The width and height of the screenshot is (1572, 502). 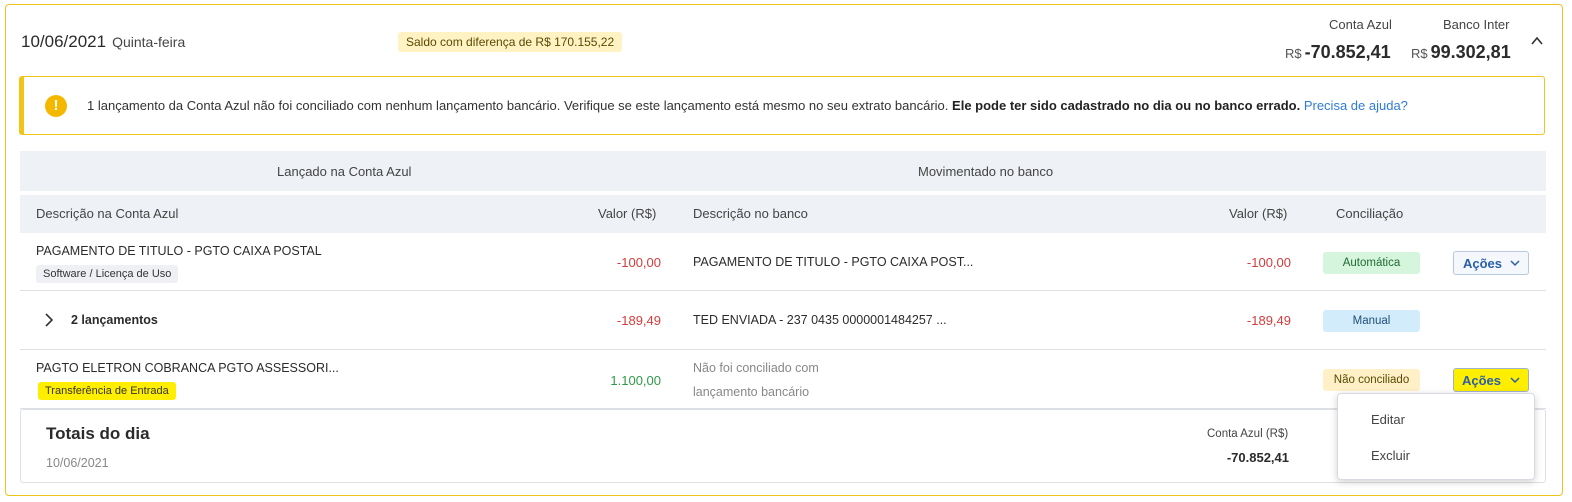 What do you see at coordinates (638, 262) in the screenshot?
I see `row-value: -100,00` at bounding box center [638, 262].